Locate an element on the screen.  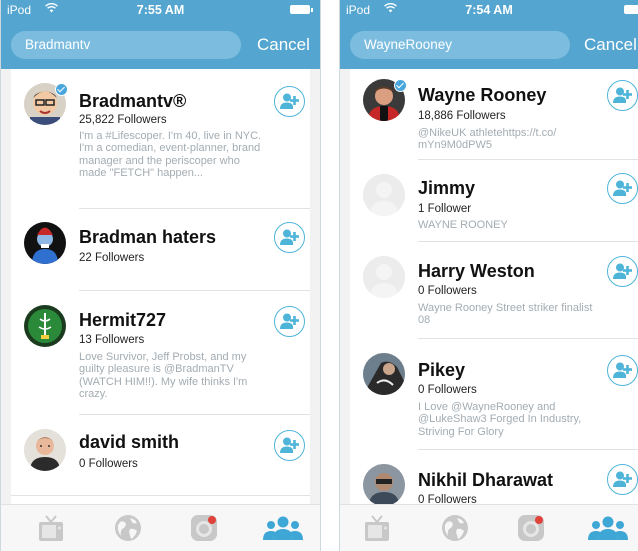
result-bio: Wayne Rooney Street striker finalist 08 is located at coordinates (505, 314).